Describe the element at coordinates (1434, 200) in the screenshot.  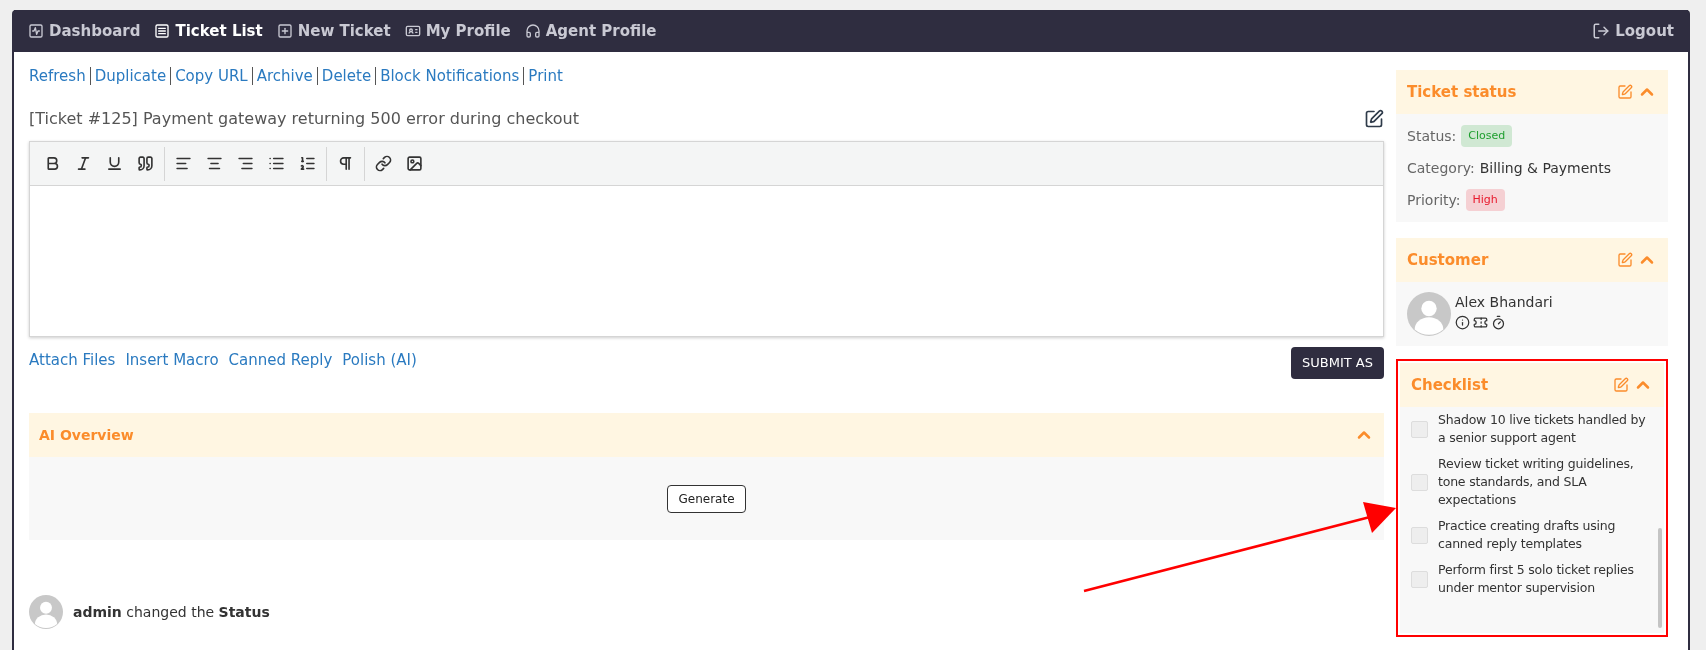
I see `field-label: Priority:` at that location.